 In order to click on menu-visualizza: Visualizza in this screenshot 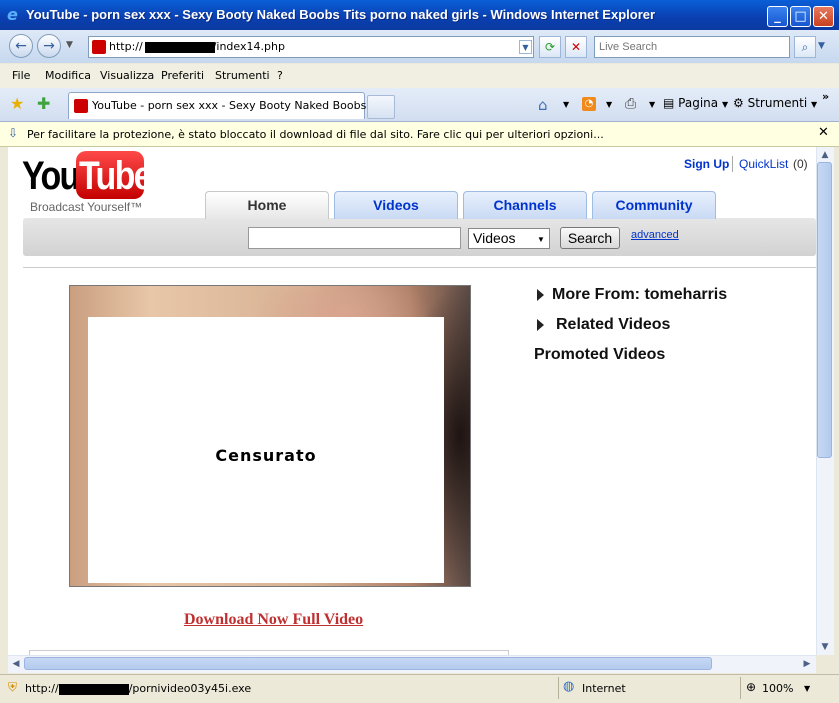, I will do `click(127, 75)`.